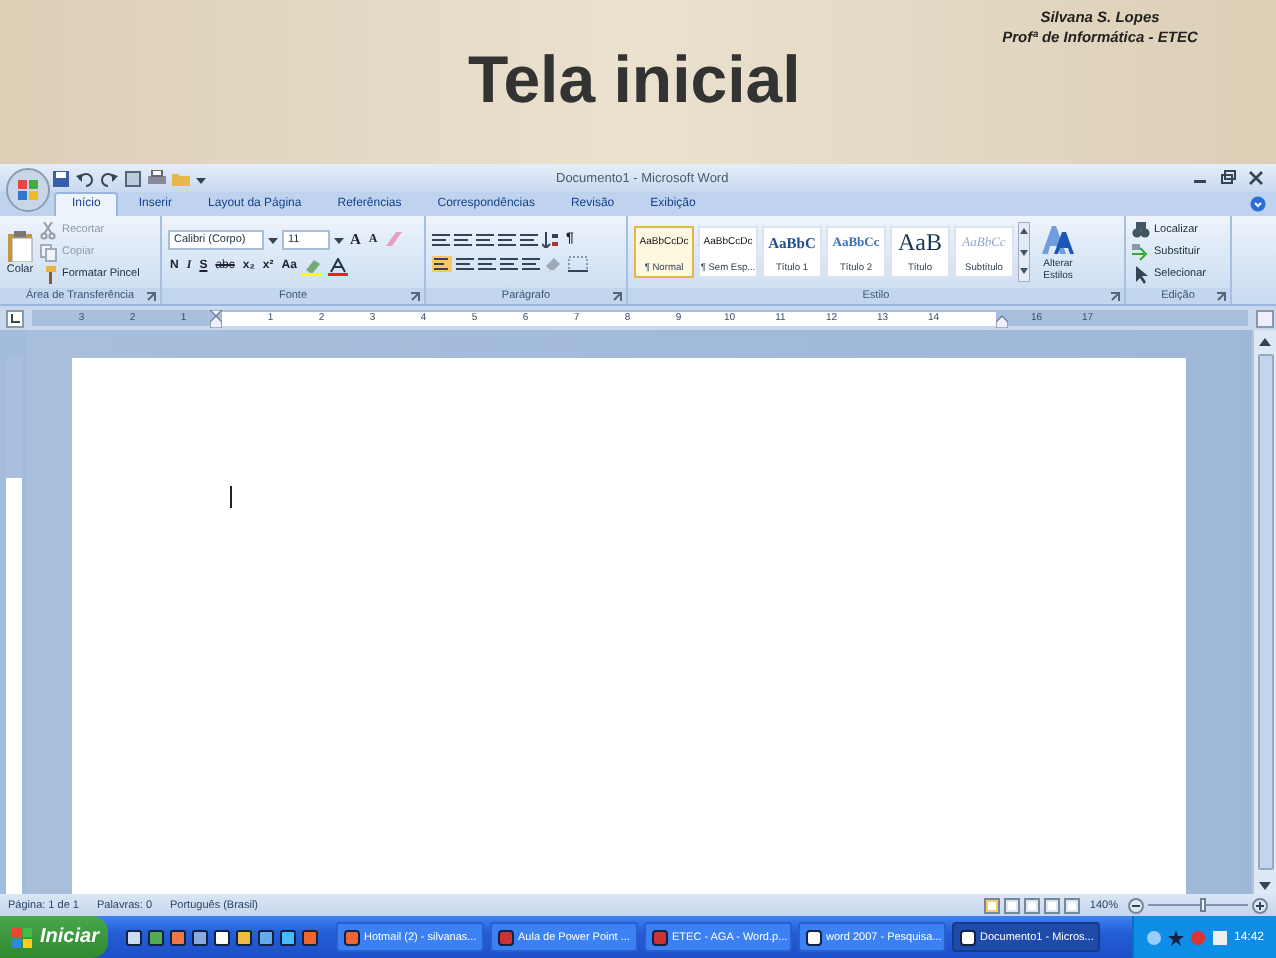  Describe the element at coordinates (441, 240) in the screenshot. I see `bullets-icon` at that location.